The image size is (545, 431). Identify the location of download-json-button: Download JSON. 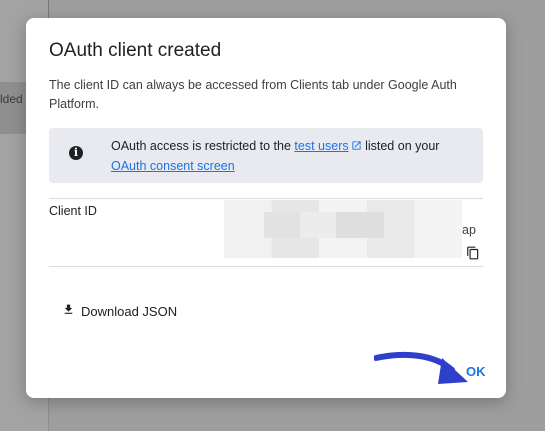
(119, 311).